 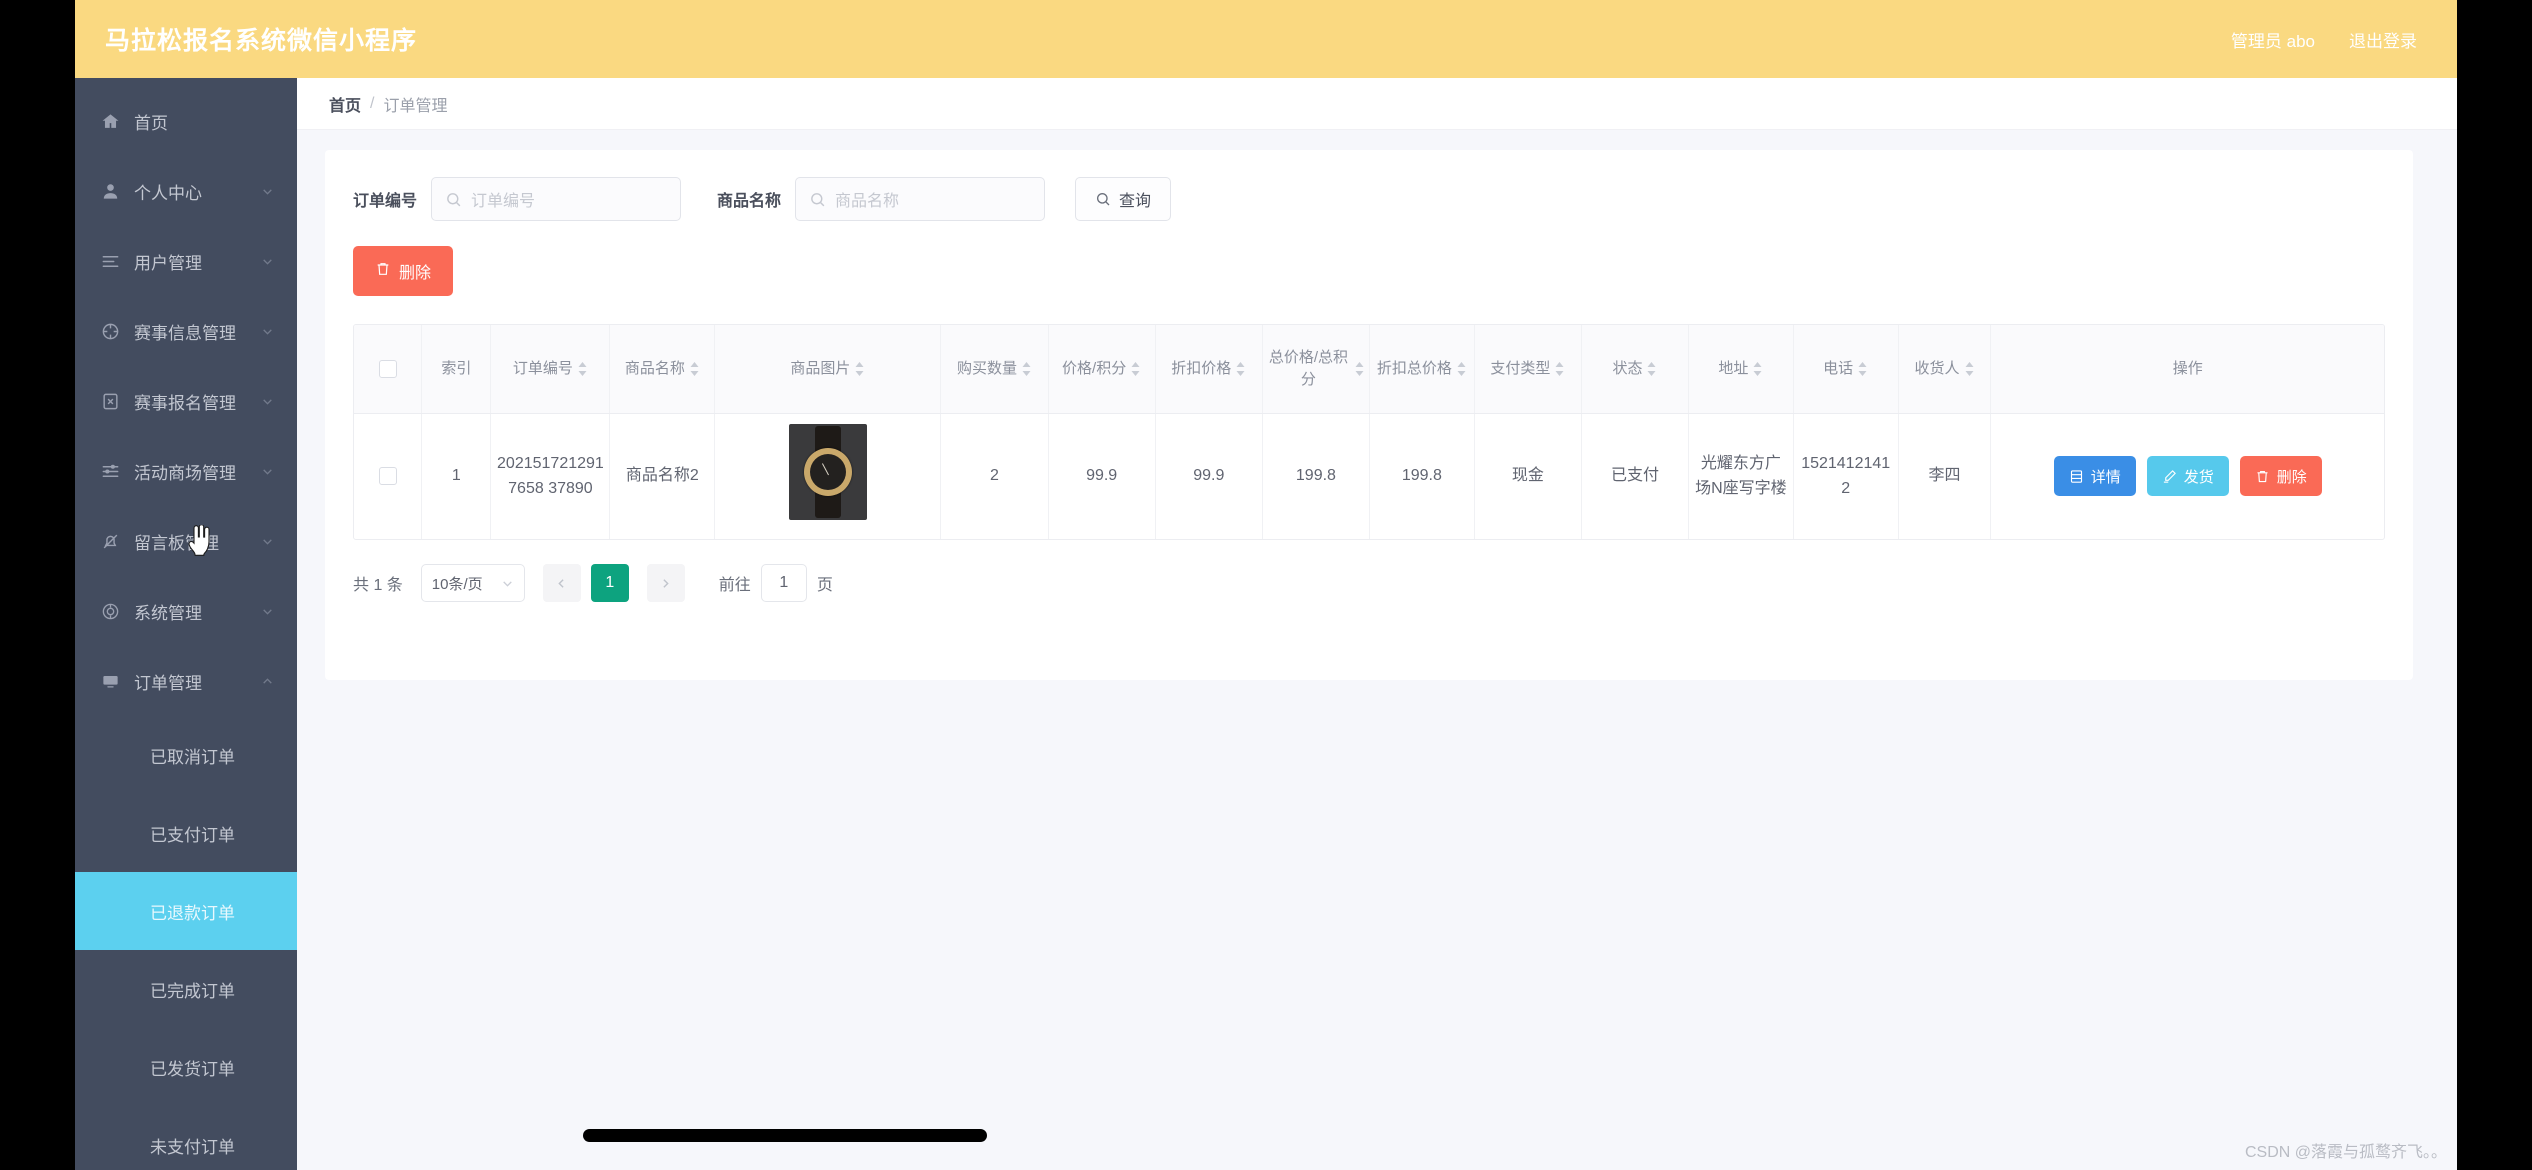 What do you see at coordinates (1123, 199) in the screenshot?
I see `query-button: 查询` at bounding box center [1123, 199].